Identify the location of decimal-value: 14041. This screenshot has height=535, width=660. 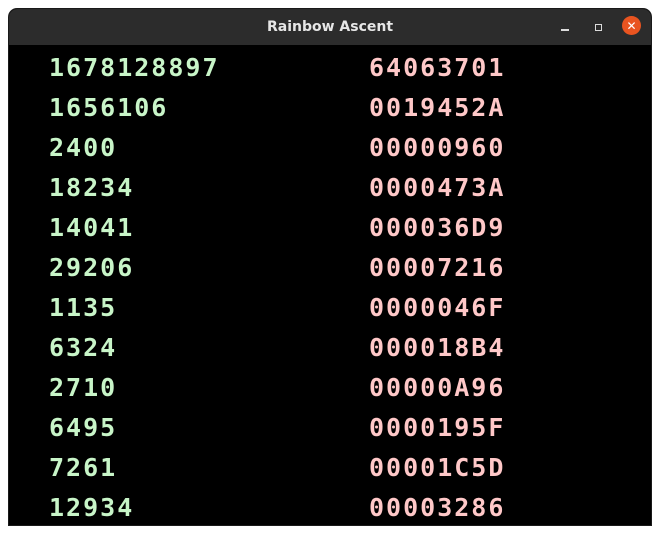
(92, 227).